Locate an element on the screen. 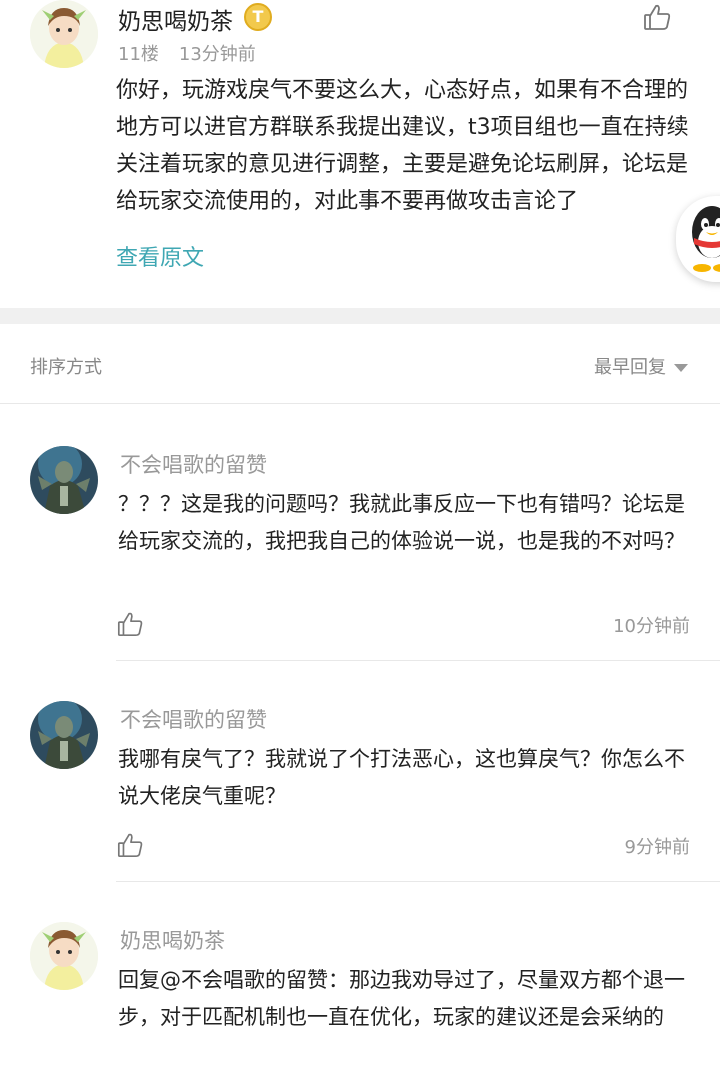 This screenshot has width=720, height=1077. sort-bar: 排序方式 最早回复 is located at coordinates (360, 364).